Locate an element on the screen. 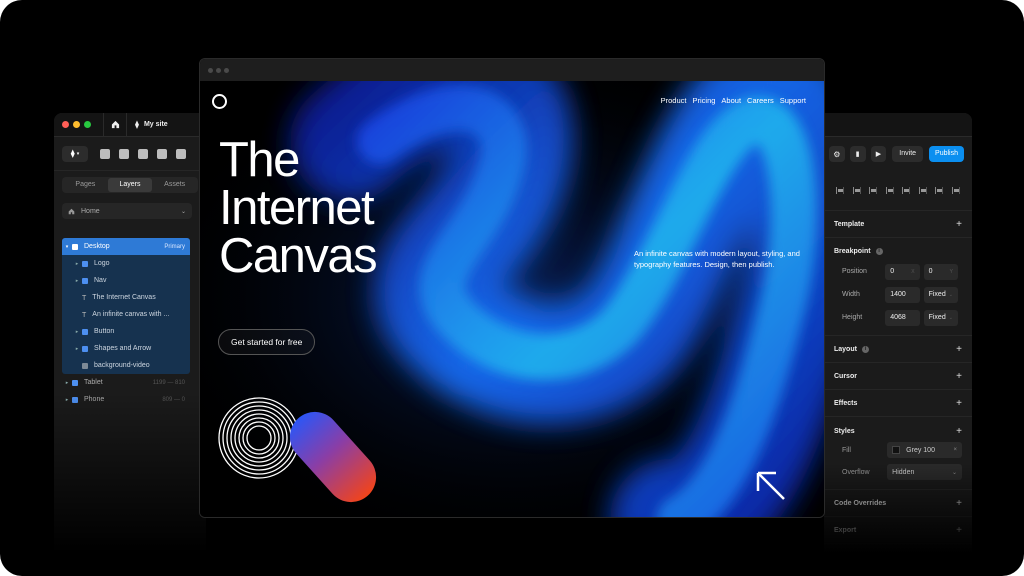  template-section: Template + is located at coordinates (898, 224).